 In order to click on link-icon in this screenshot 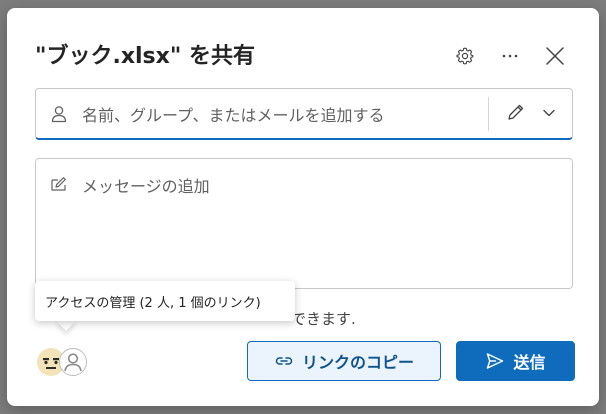, I will do `click(284, 361)`.